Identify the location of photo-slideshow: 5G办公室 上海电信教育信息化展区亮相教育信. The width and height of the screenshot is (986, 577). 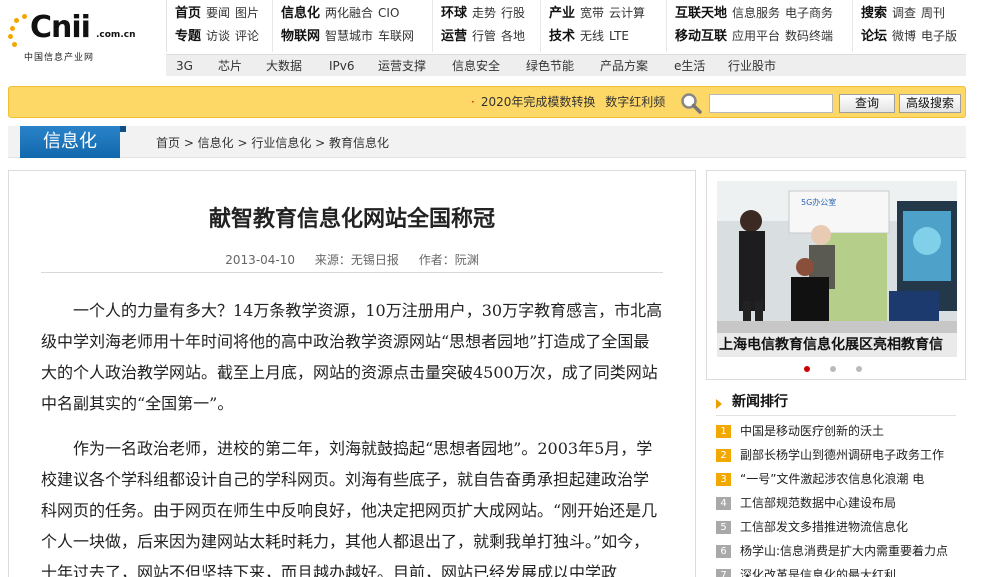
(836, 275).